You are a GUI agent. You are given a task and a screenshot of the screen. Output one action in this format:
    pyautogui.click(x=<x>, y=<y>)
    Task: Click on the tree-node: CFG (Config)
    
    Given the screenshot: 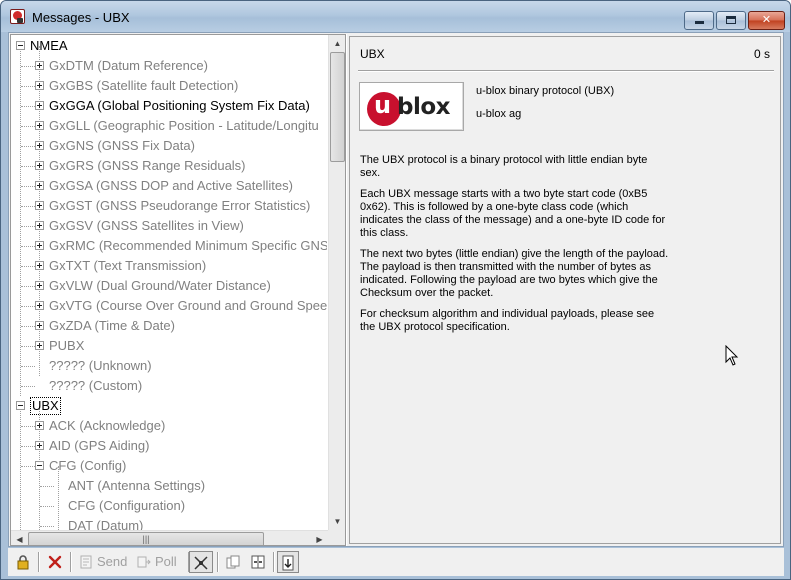 What is the action you would take?
    pyautogui.click(x=169, y=466)
    